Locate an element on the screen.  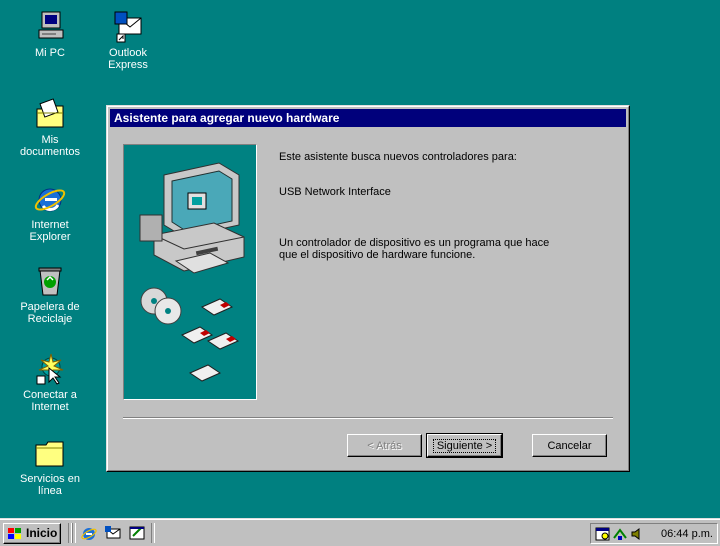
network-icon is located at coordinates (620, 534).